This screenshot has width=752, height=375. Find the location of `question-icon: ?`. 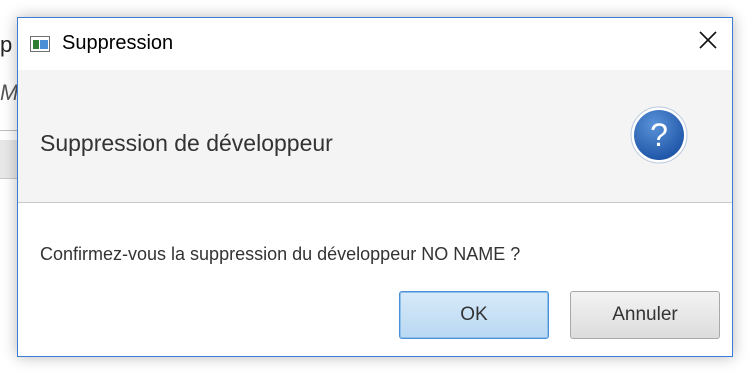

question-icon: ? is located at coordinates (659, 135).